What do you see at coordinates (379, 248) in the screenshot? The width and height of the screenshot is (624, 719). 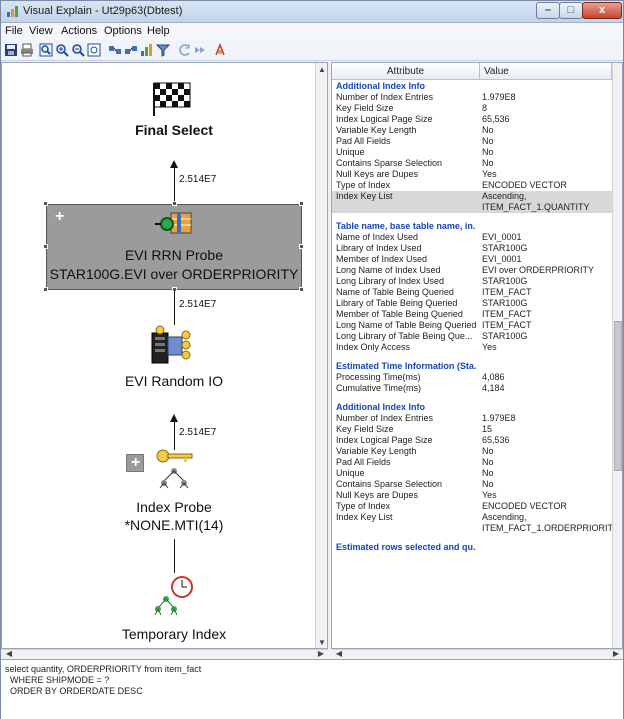 I see `attribute-name: Library of Index Used` at bounding box center [379, 248].